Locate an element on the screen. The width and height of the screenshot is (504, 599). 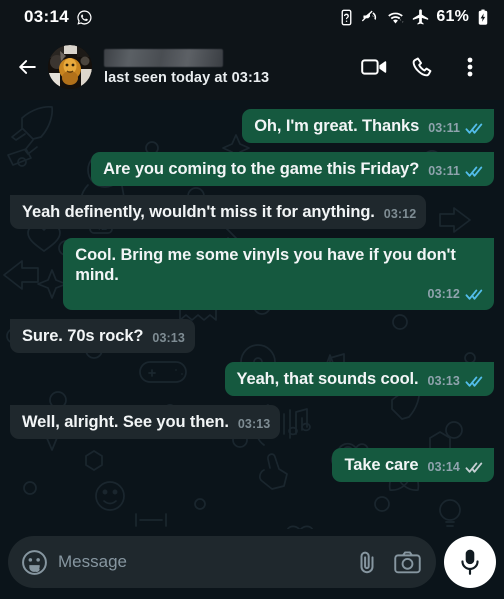
message-text: Are you coming to the game this Friday? is located at coordinates (261, 169).